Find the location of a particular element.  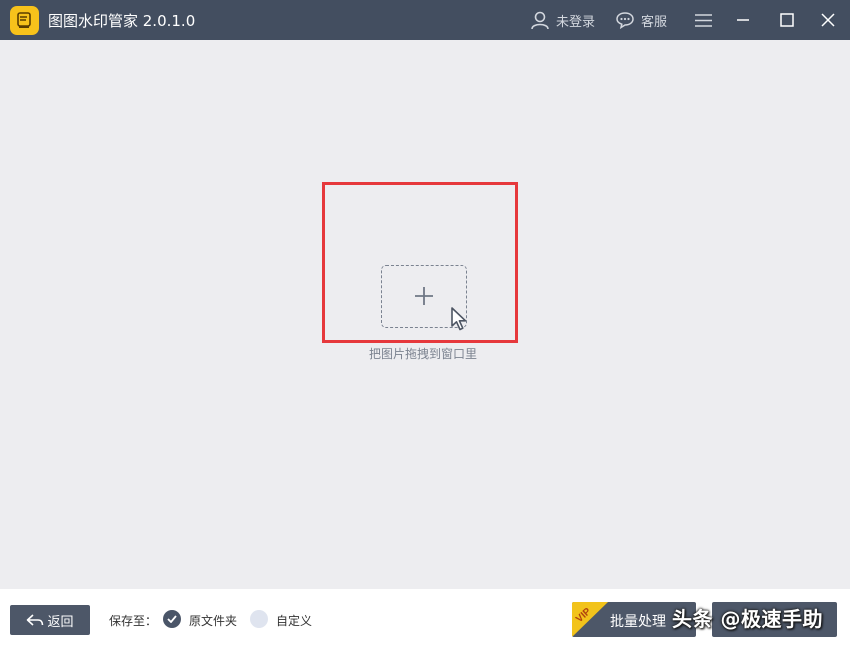

back-button: 返回 is located at coordinates (50, 620).